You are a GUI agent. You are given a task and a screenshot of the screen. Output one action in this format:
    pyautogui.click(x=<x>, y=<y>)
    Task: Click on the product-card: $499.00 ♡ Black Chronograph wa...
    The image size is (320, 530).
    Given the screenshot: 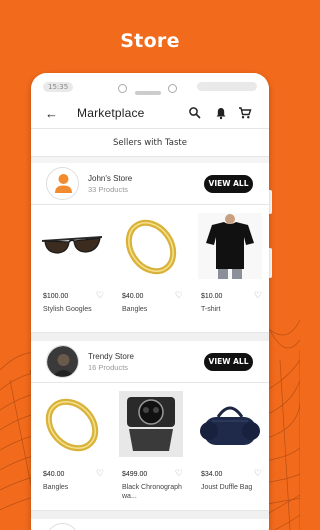 What is the action you would take?
    pyautogui.click(x=149, y=446)
    